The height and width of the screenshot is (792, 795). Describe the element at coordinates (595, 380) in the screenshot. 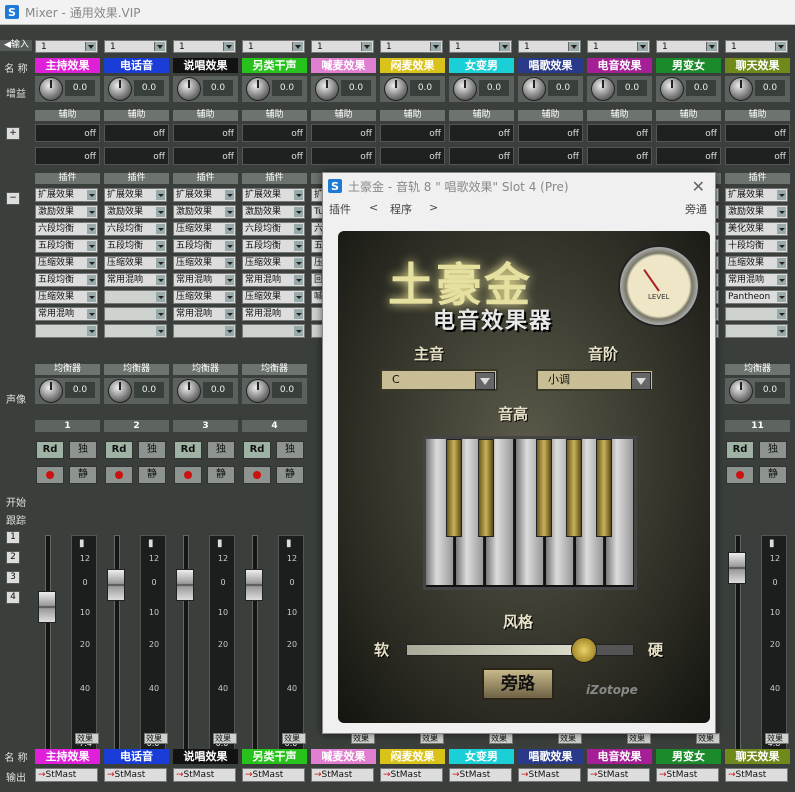

I see `scale-dropdown: 小调` at that location.